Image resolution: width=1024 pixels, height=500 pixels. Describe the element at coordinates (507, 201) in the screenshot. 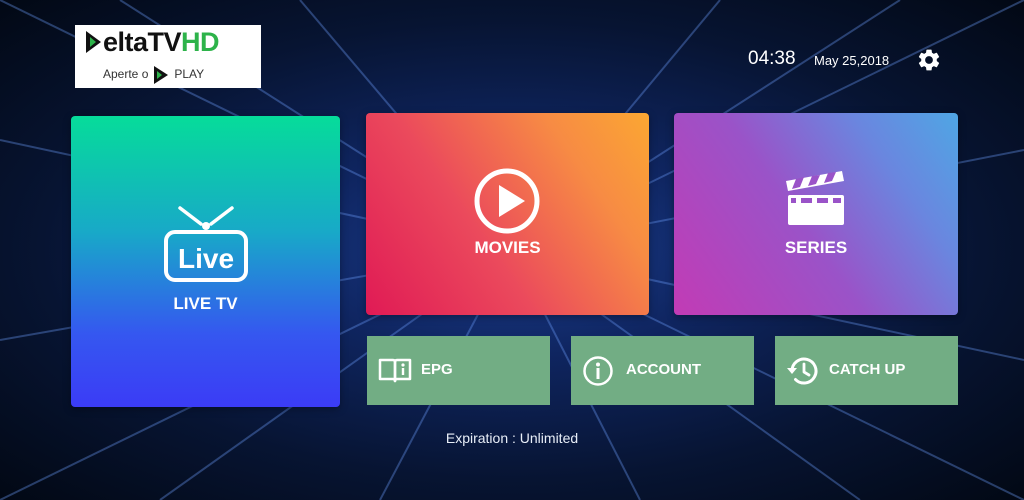

I see `play-circle-icon` at that location.